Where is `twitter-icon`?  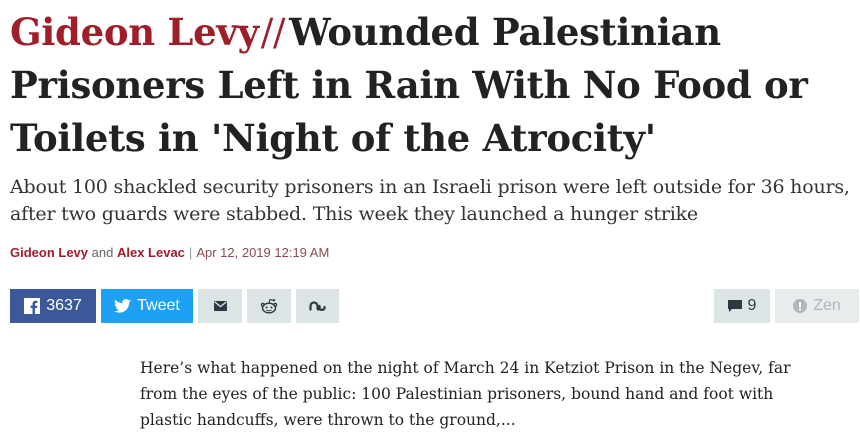 twitter-icon is located at coordinates (123, 306).